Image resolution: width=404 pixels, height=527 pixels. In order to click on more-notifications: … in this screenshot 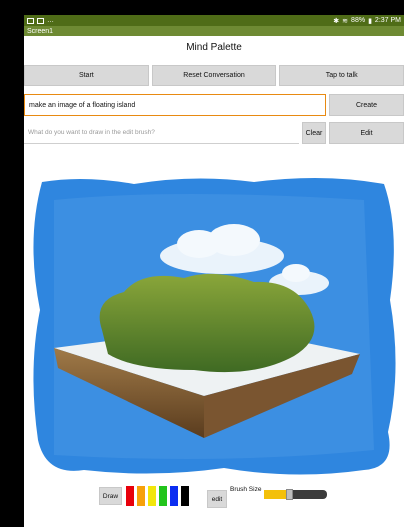, I will do `click(50, 20)`.